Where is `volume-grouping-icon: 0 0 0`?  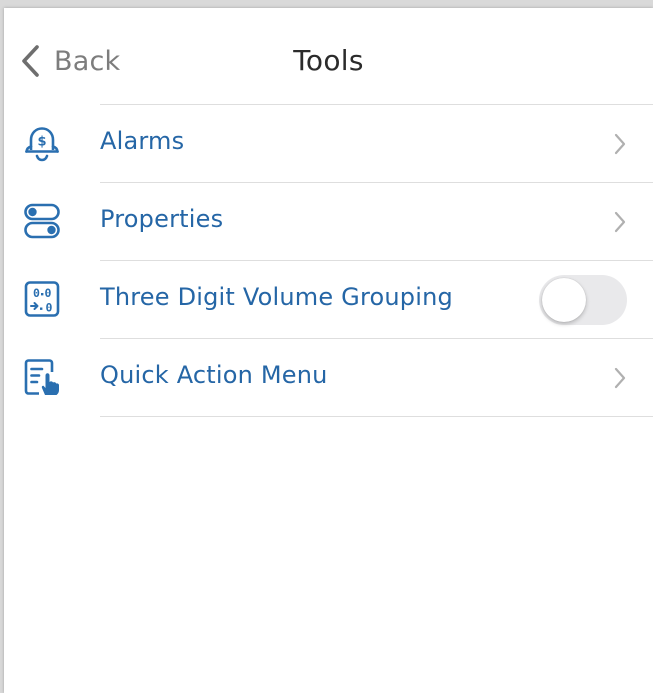
volume-grouping-icon: 0 0 0 is located at coordinates (42, 299).